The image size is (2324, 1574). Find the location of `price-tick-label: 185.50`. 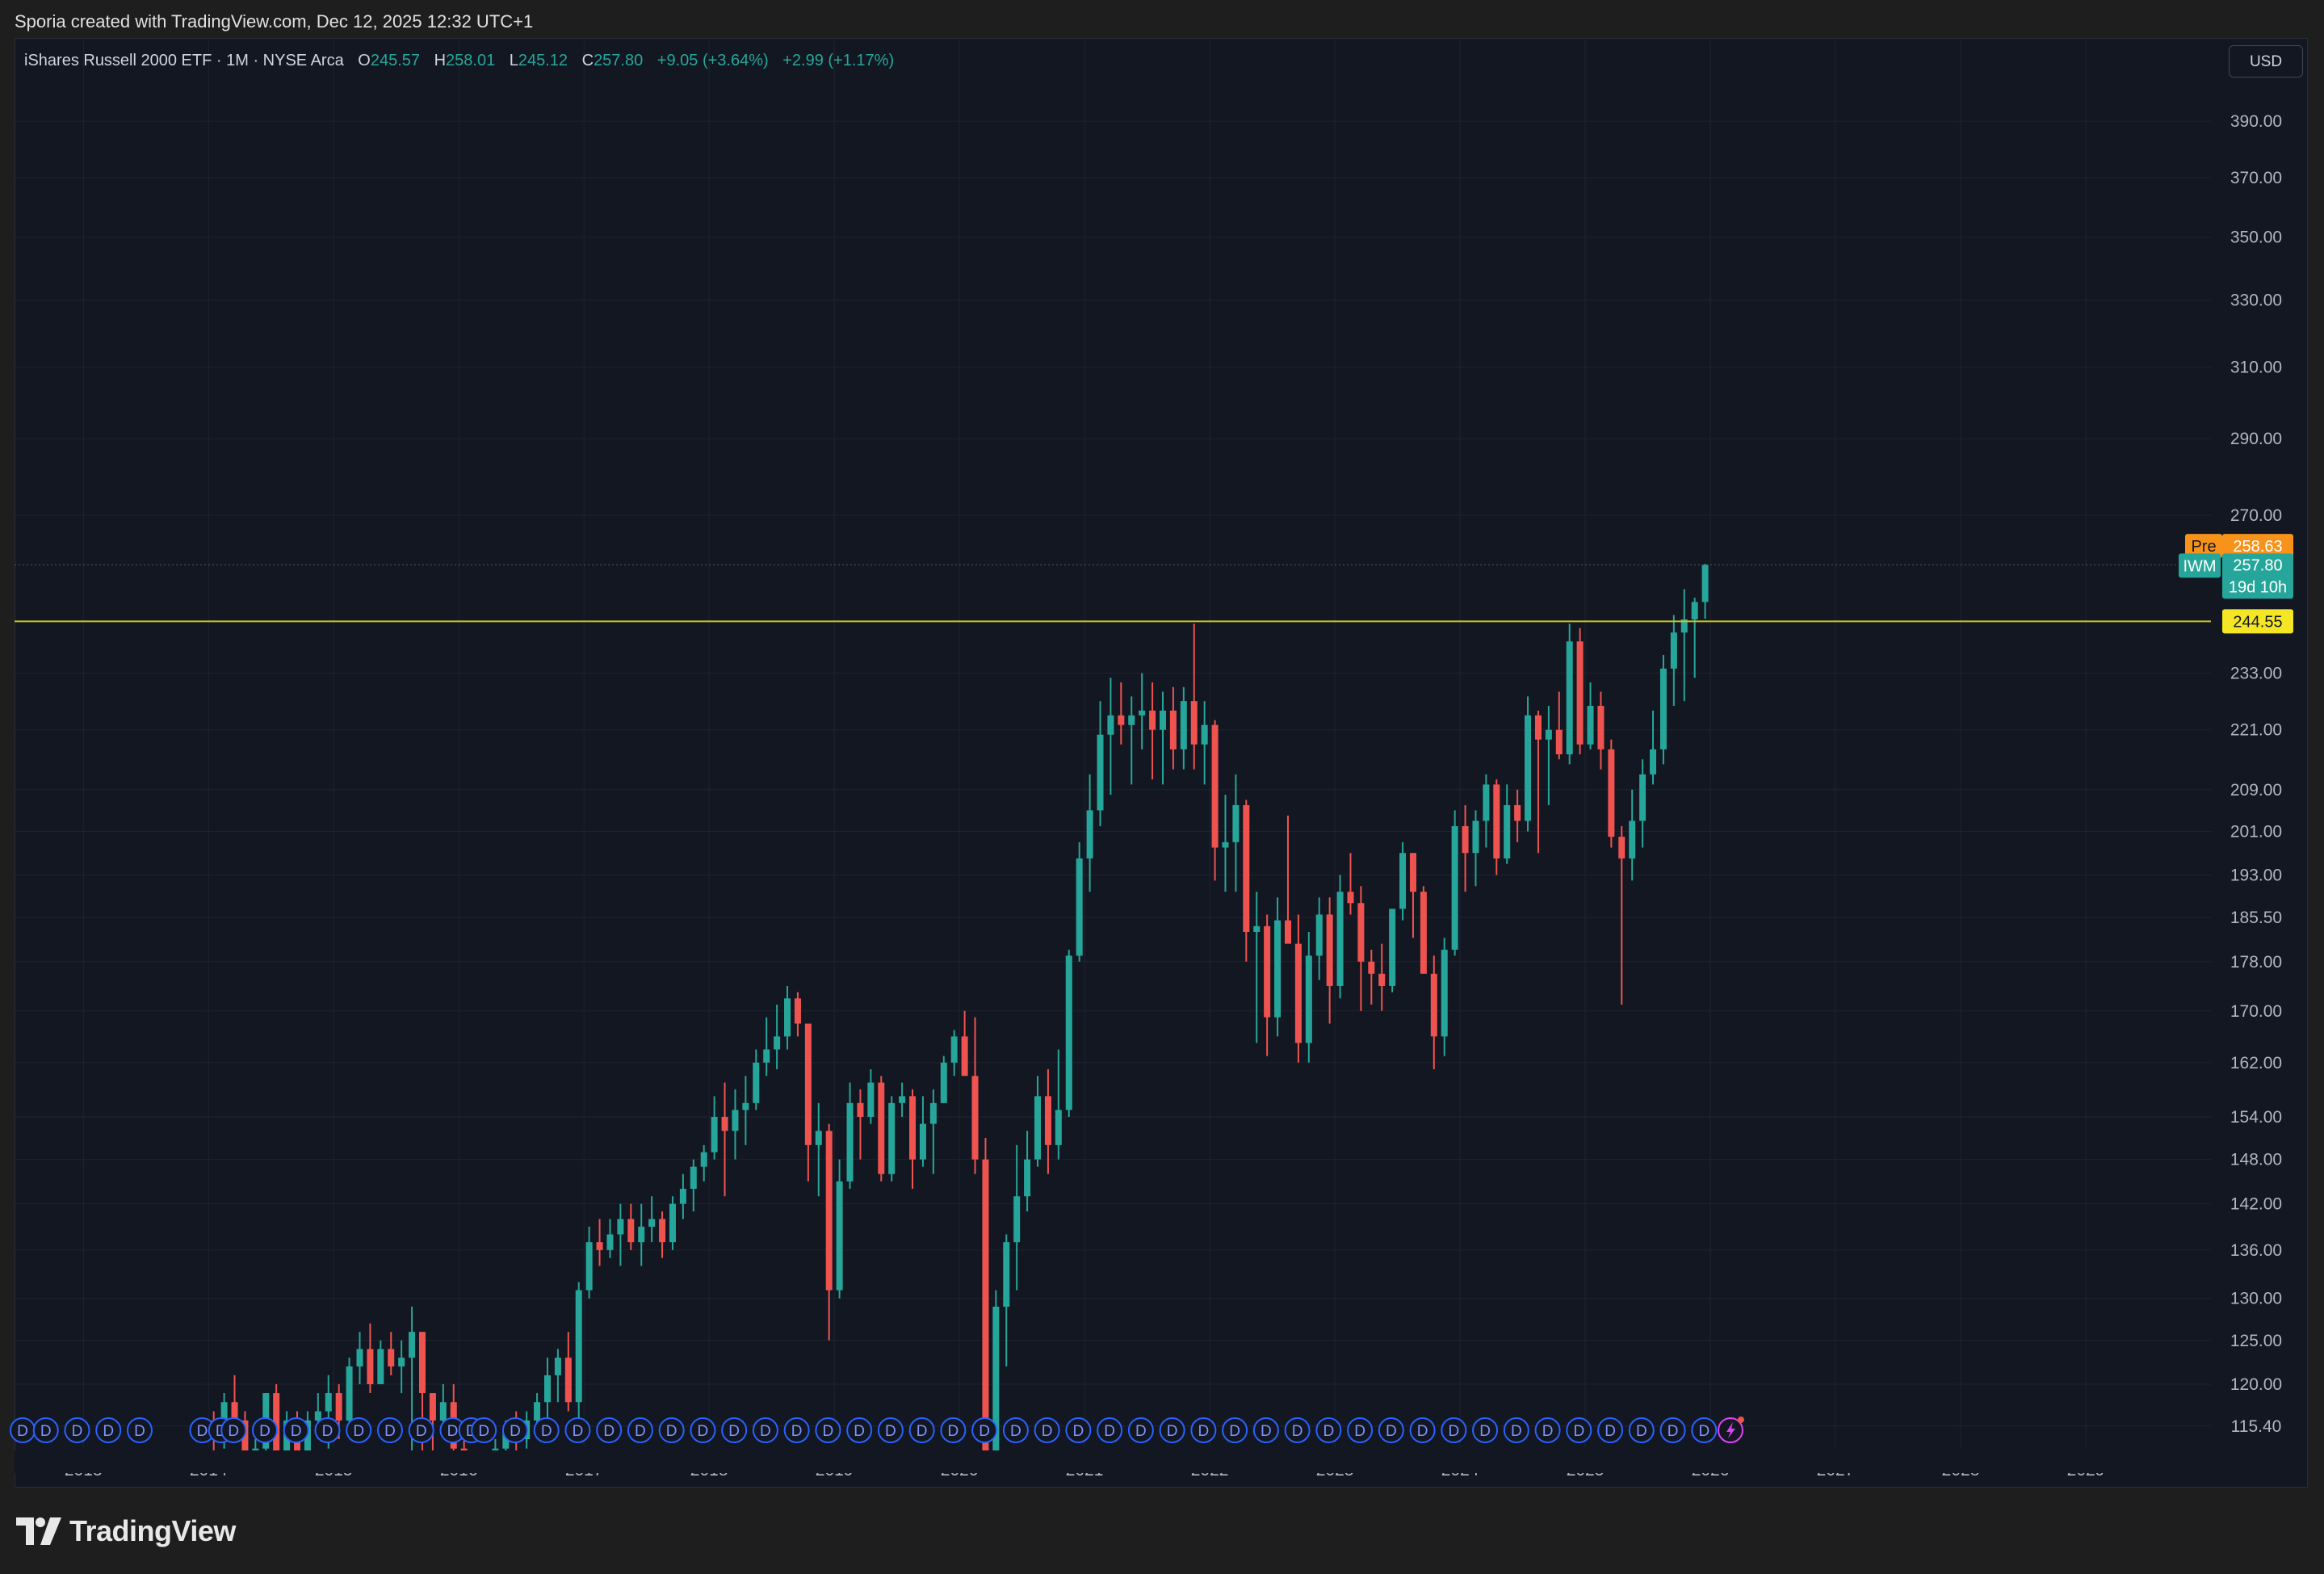

price-tick-label: 185.50 is located at coordinates (2256, 918).